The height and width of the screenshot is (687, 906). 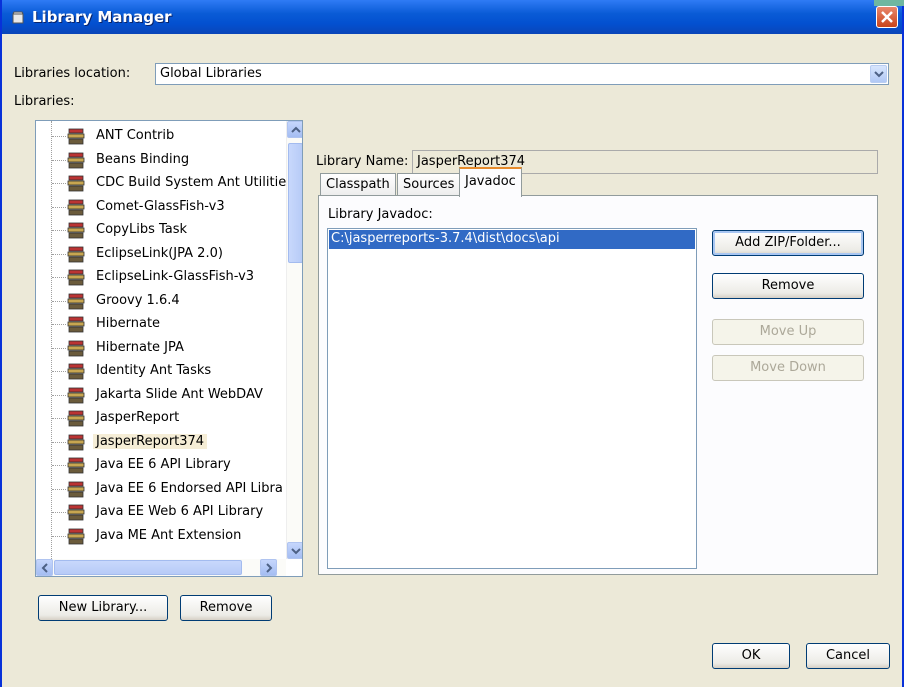 What do you see at coordinates (179, 394) in the screenshot?
I see `library-item-label: Jakarta Slide Ant WebDAV` at bounding box center [179, 394].